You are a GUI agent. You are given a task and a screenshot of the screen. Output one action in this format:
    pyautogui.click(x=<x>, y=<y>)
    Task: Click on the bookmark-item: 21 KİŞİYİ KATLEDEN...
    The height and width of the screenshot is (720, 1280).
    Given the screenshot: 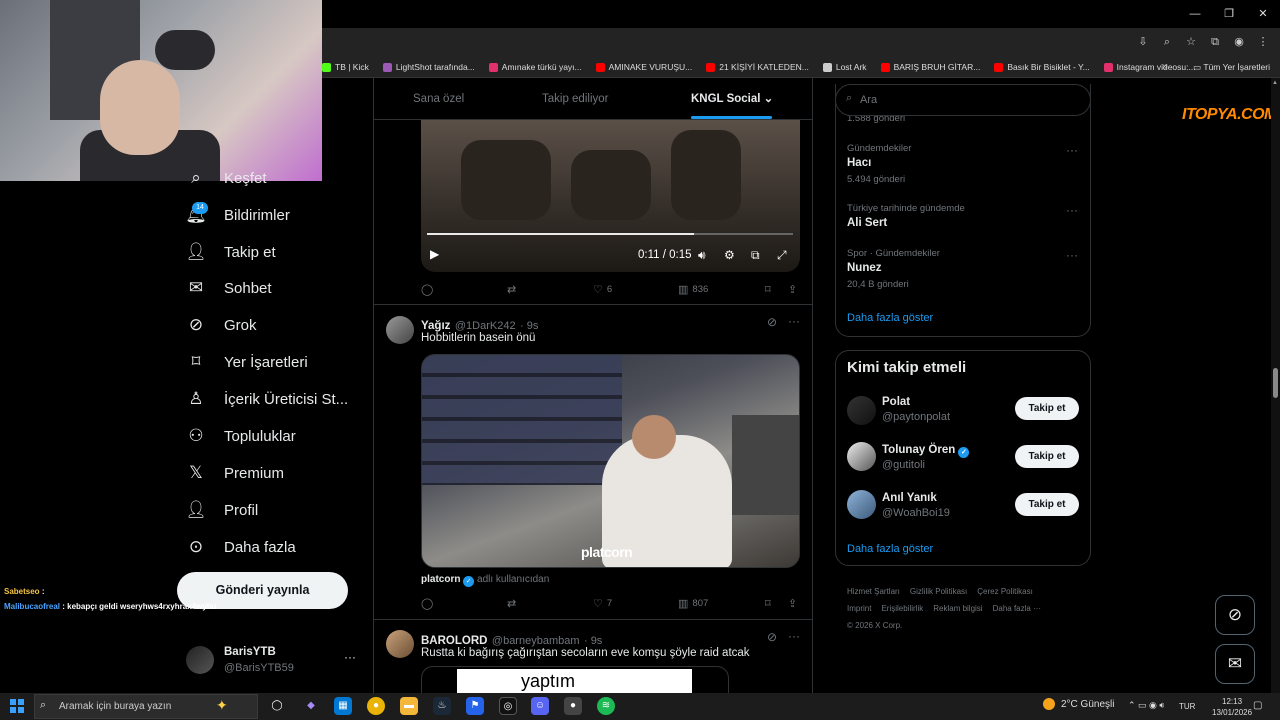 What is the action you would take?
    pyautogui.click(x=757, y=67)
    